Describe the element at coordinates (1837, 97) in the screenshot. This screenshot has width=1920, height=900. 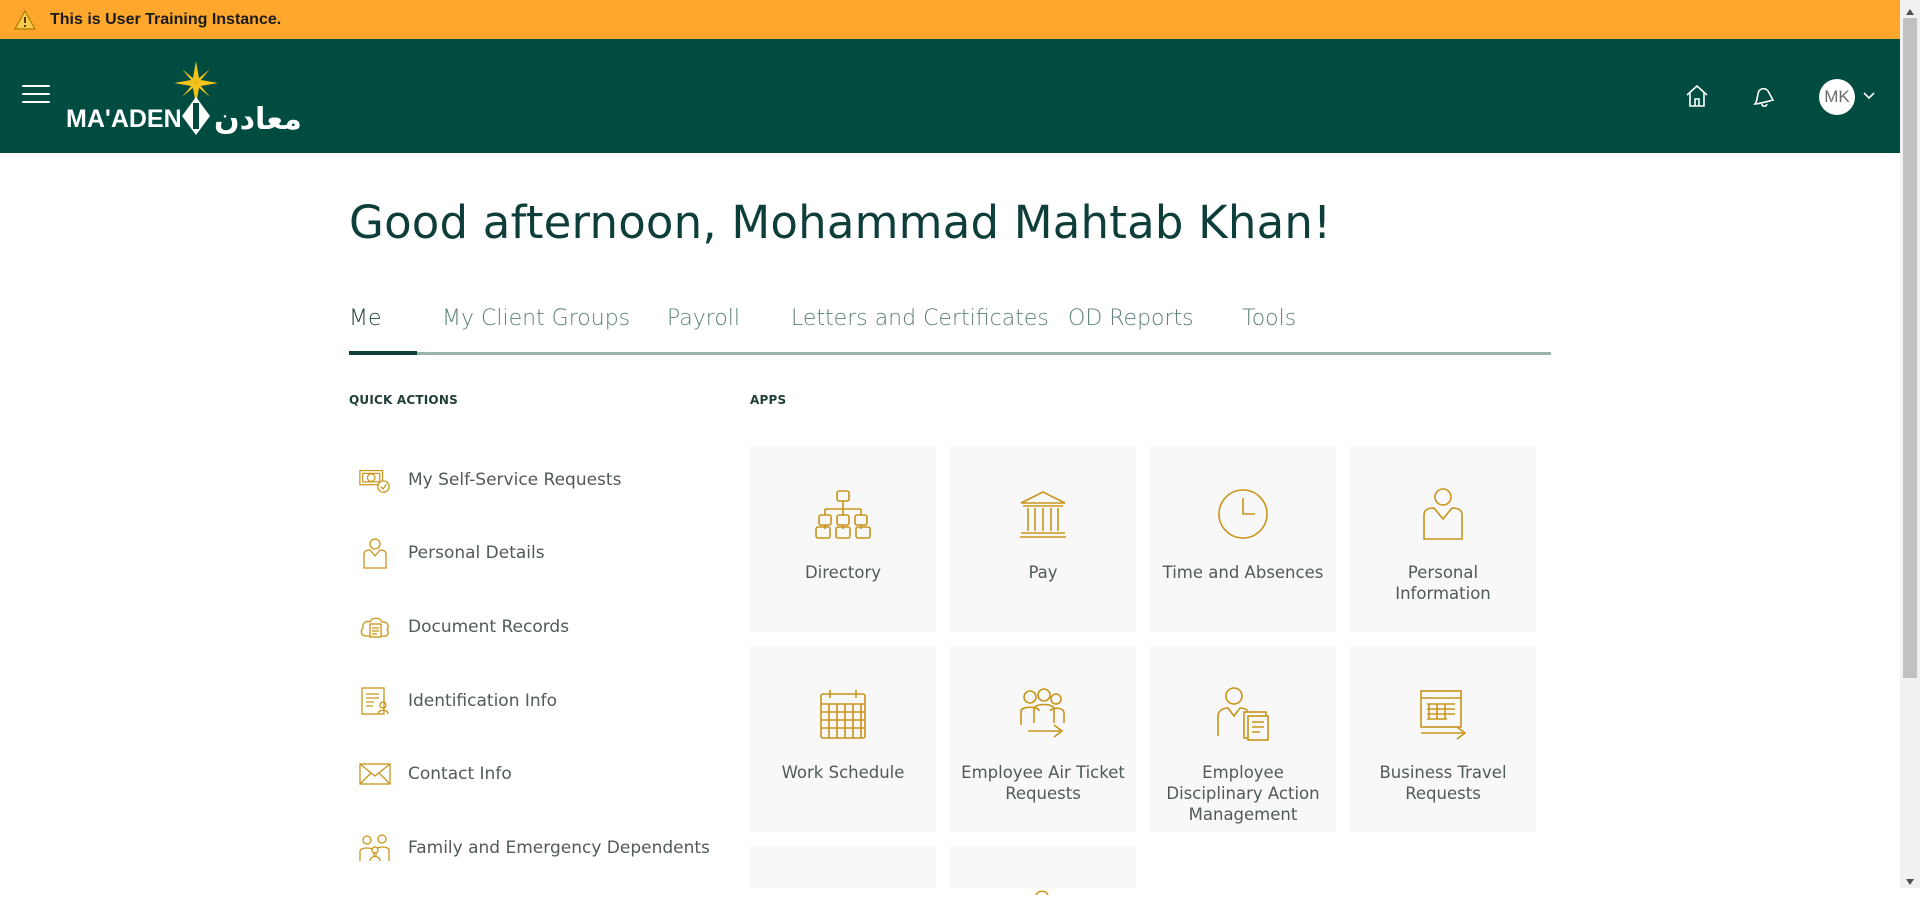
I see `avatar: MK` at that location.